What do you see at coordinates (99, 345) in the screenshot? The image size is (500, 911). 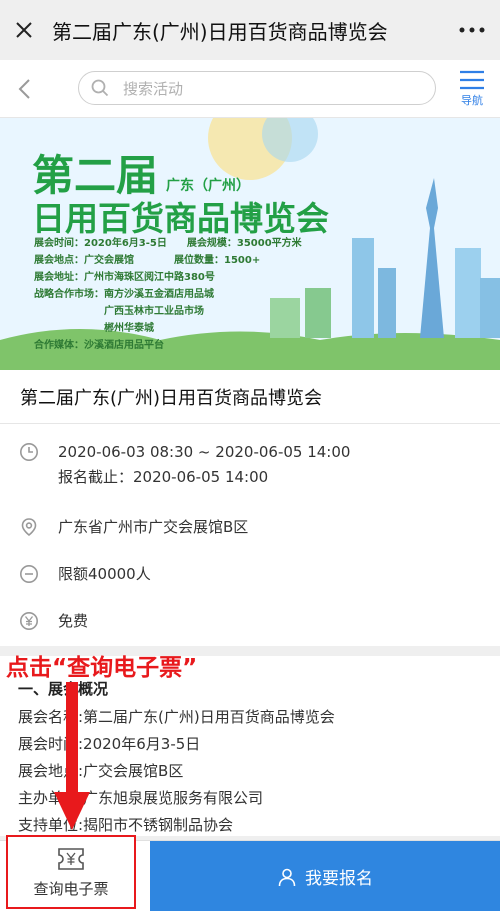 I see `banner-info-line: 合作媒体：沙溪酒店用品平台` at bounding box center [99, 345].